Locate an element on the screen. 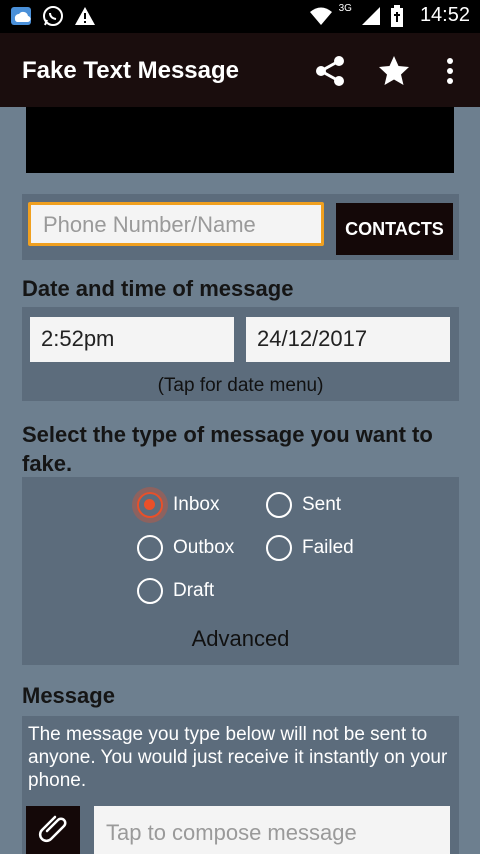 Image resolution: width=480 pixels, height=854 pixels. radio-draft: Draft is located at coordinates (175, 591).